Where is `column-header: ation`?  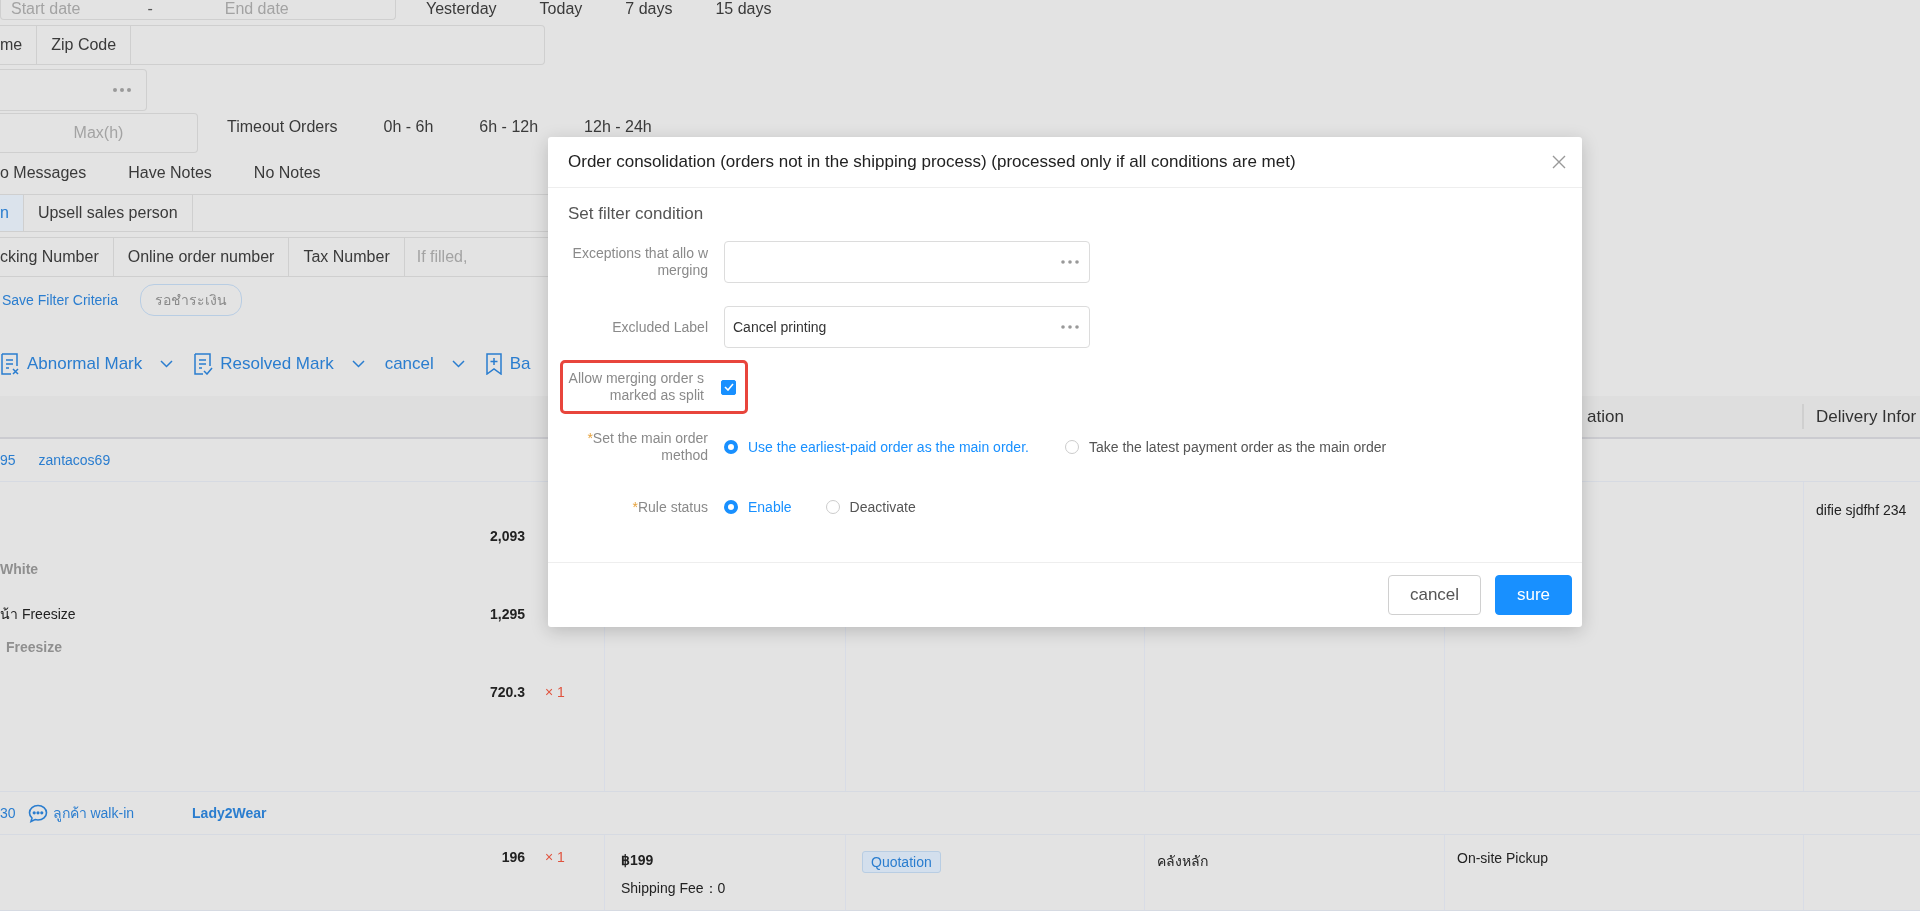 column-header: ation is located at coordinates (1605, 416).